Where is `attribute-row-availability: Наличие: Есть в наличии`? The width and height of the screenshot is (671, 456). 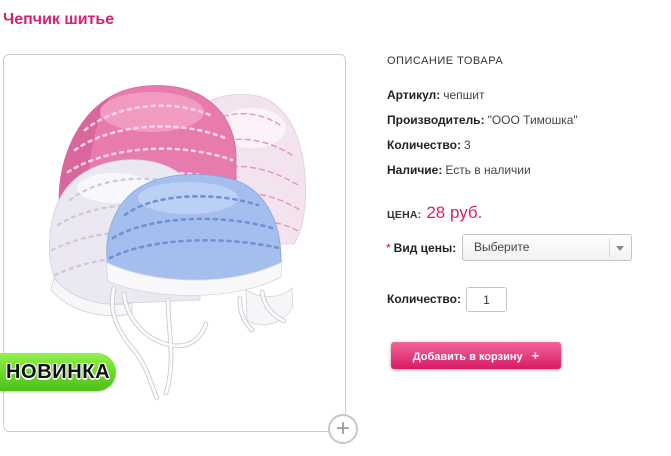
attribute-row-availability: Наличие: Есть в наличии is located at coordinates (482, 170).